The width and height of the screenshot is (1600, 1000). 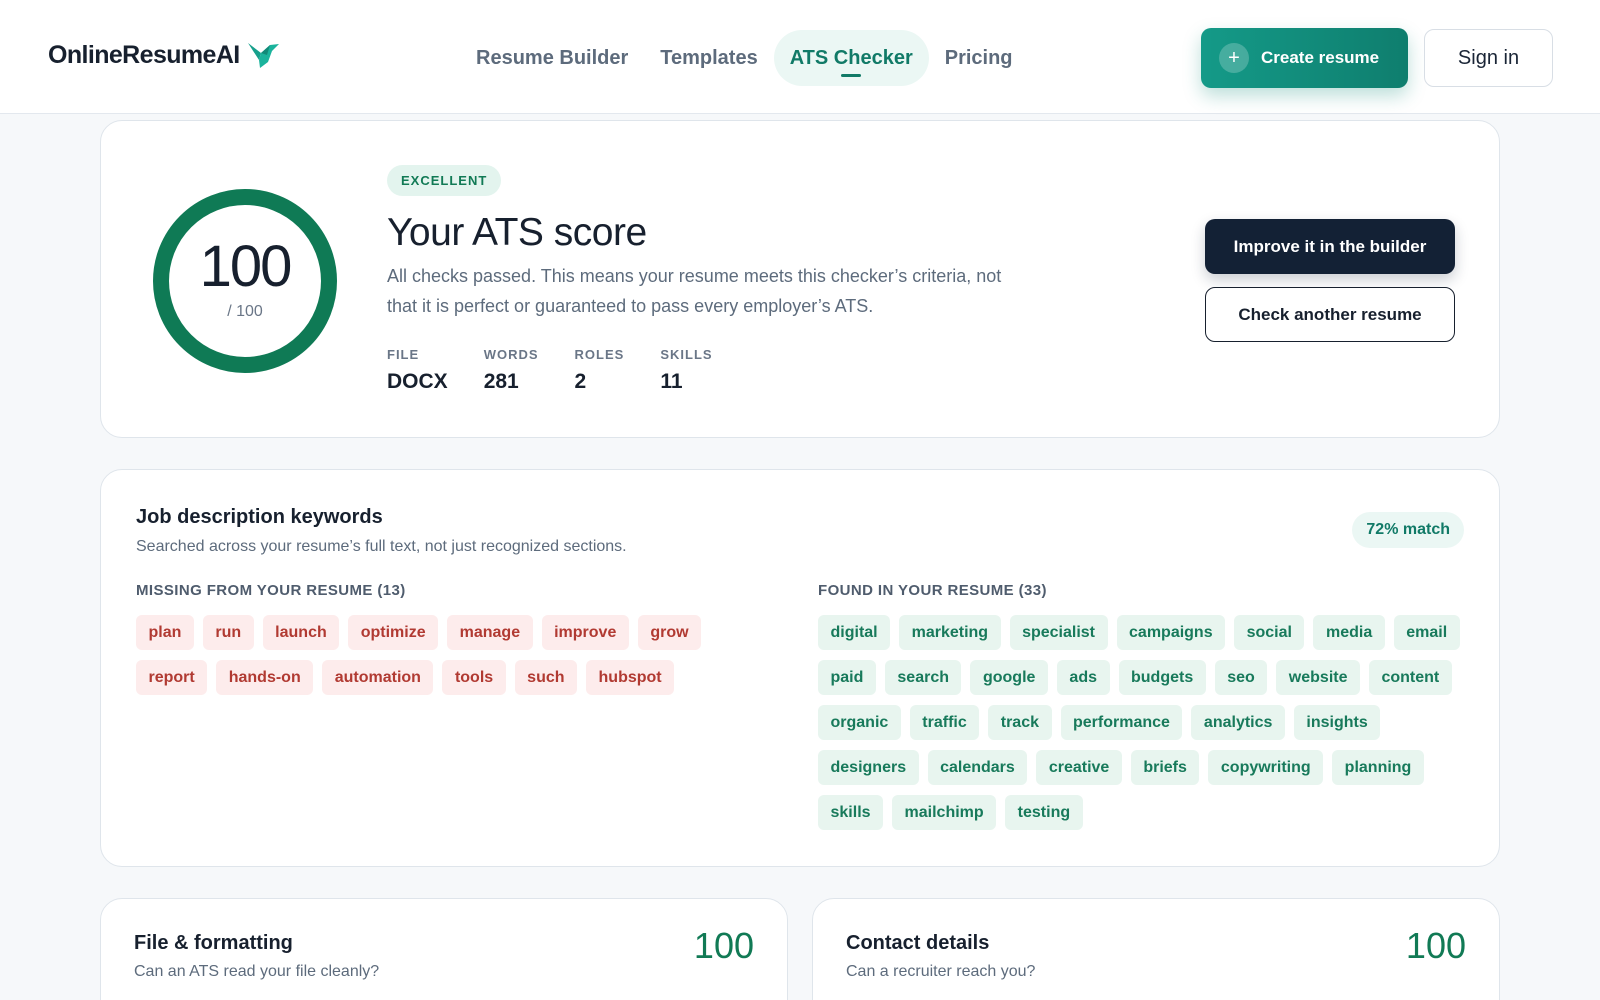 I want to click on found-keyword-chip: paid, so click(x=847, y=677).